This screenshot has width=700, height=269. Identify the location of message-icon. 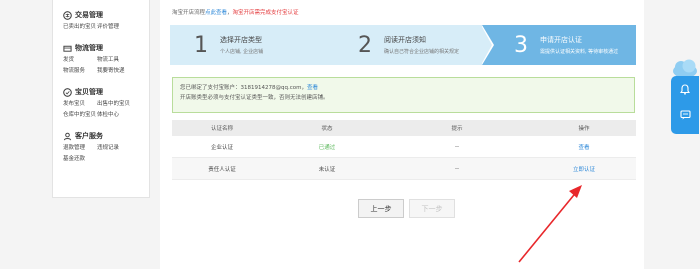
(685, 115).